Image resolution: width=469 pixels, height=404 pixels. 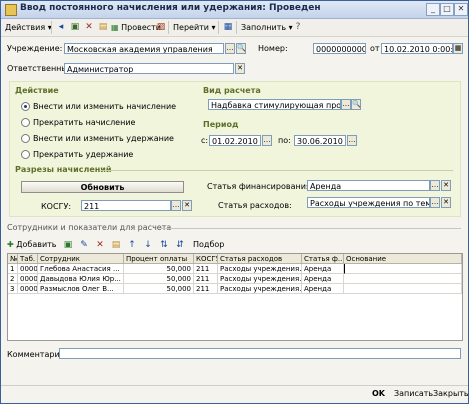 What do you see at coordinates (25, 106) in the screenshot?
I see `radio-add-accrual` at bounding box center [25, 106].